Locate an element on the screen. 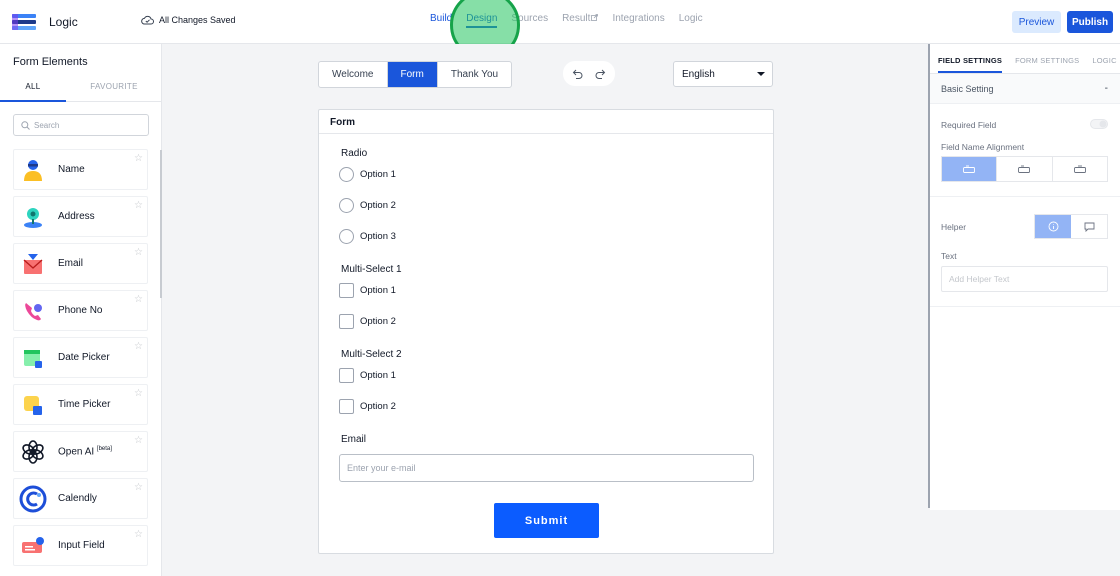 This screenshot has height=576, width=1120. helper-tooltip-button is located at coordinates (1089, 226).